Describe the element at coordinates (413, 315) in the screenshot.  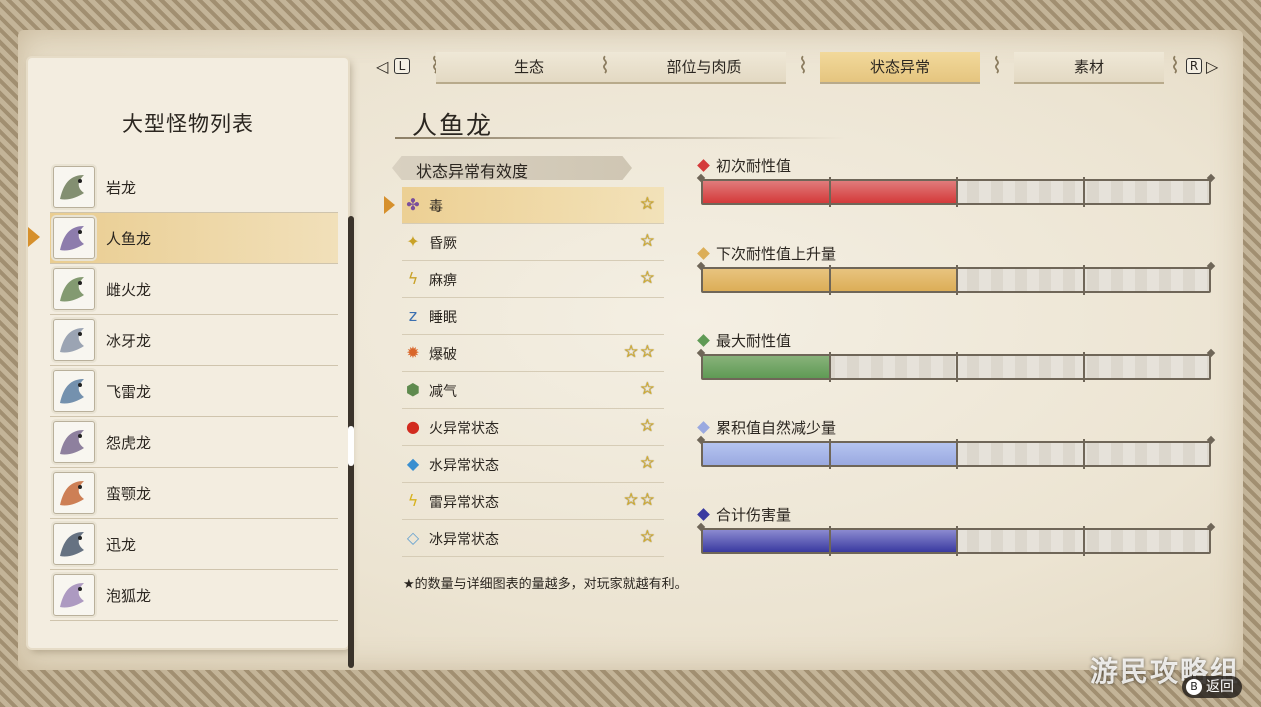
I see `sleep-icon: z` at that location.